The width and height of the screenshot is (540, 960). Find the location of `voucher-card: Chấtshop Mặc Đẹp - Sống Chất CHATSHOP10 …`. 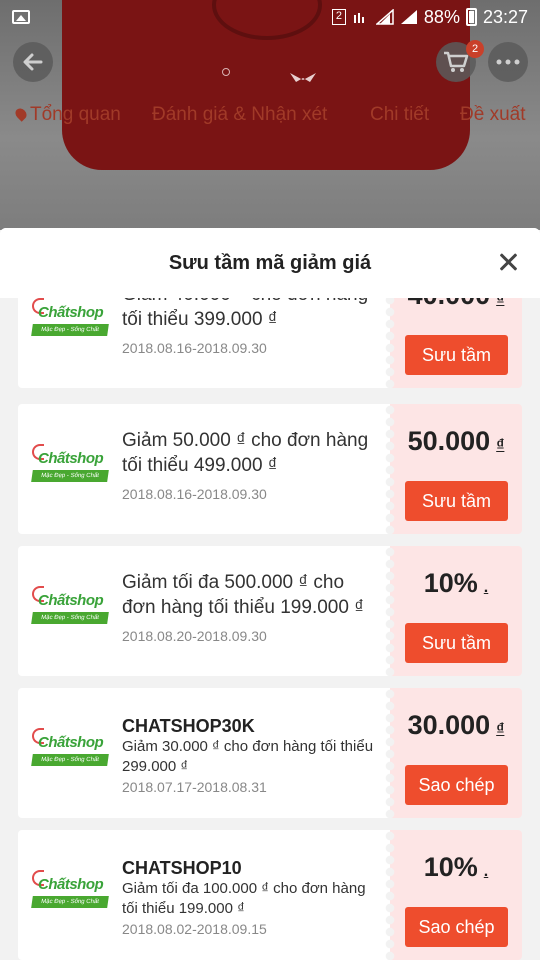

voucher-card: Chấtshop Mặc Đẹp - Sống Chất CHATSHOP10 … is located at coordinates (270, 895).